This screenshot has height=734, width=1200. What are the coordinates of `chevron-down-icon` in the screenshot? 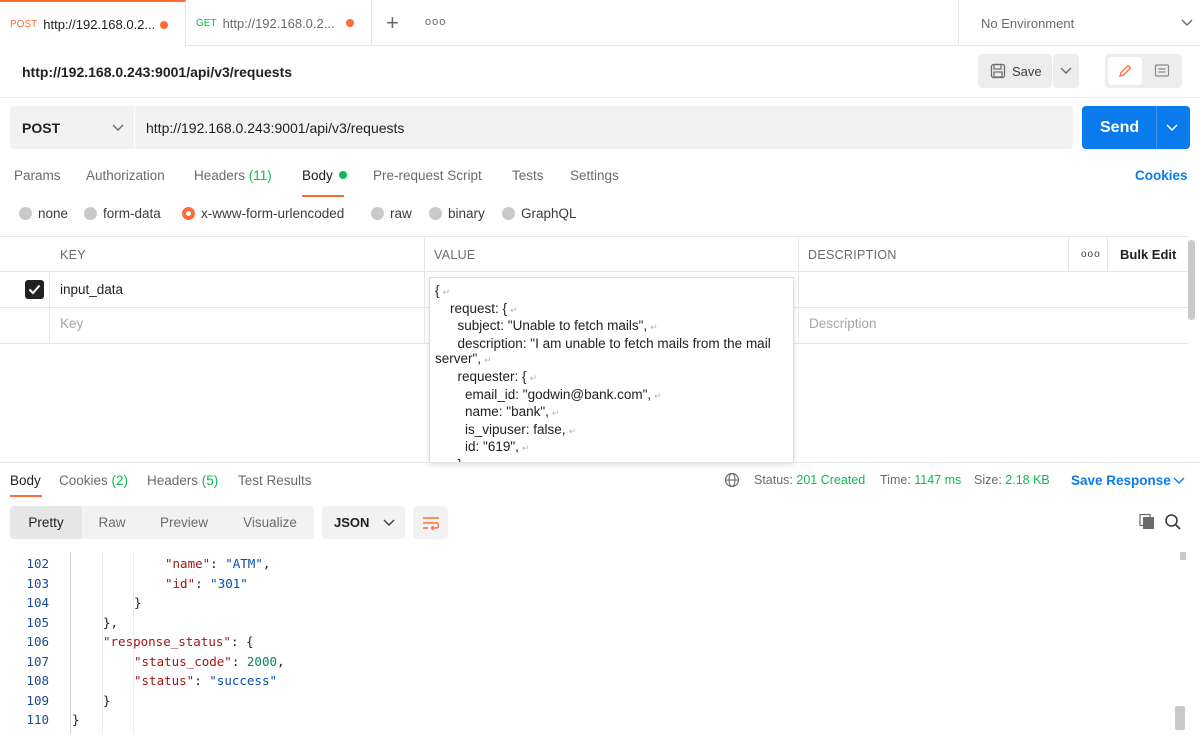 It's located at (1179, 481).